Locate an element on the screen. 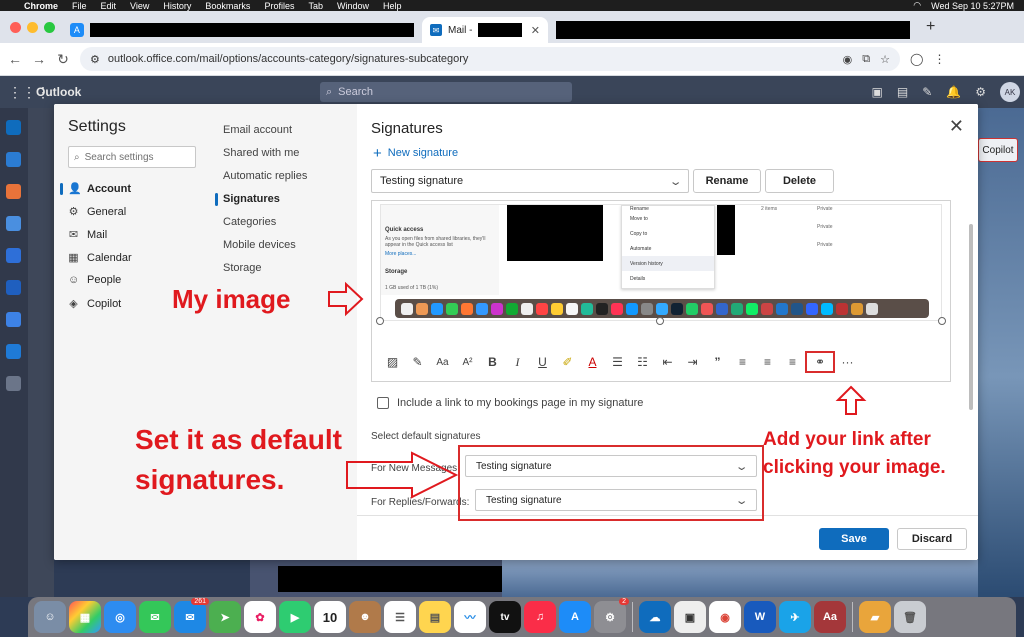 The height and width of the screenshot is (637, 1024). system-settings-icon: ⚙ 2 is located at coordinates (611, 615).